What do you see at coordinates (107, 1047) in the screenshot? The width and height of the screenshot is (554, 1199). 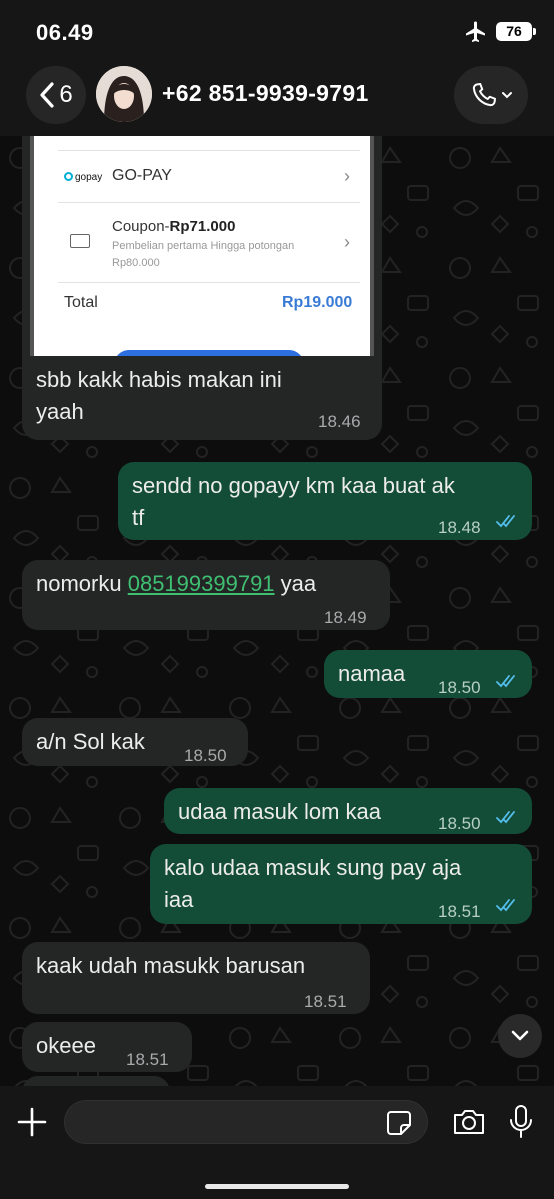 I see `message-incoming: okeee 18.51` at bounding box center [107, 1047].